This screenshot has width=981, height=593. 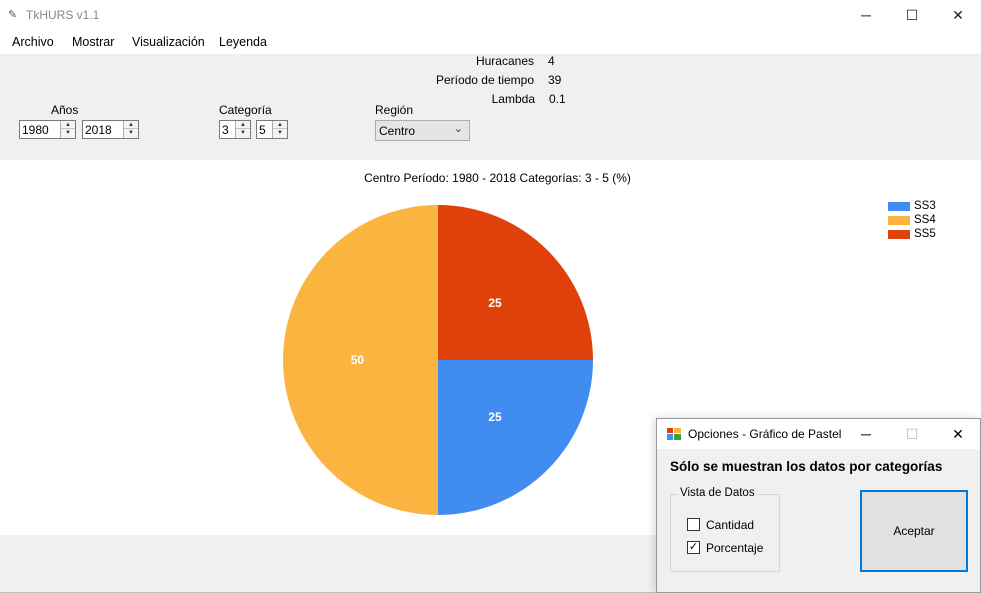 I want to click on menu-archivo: Archivo, so click(x=33, y=42).